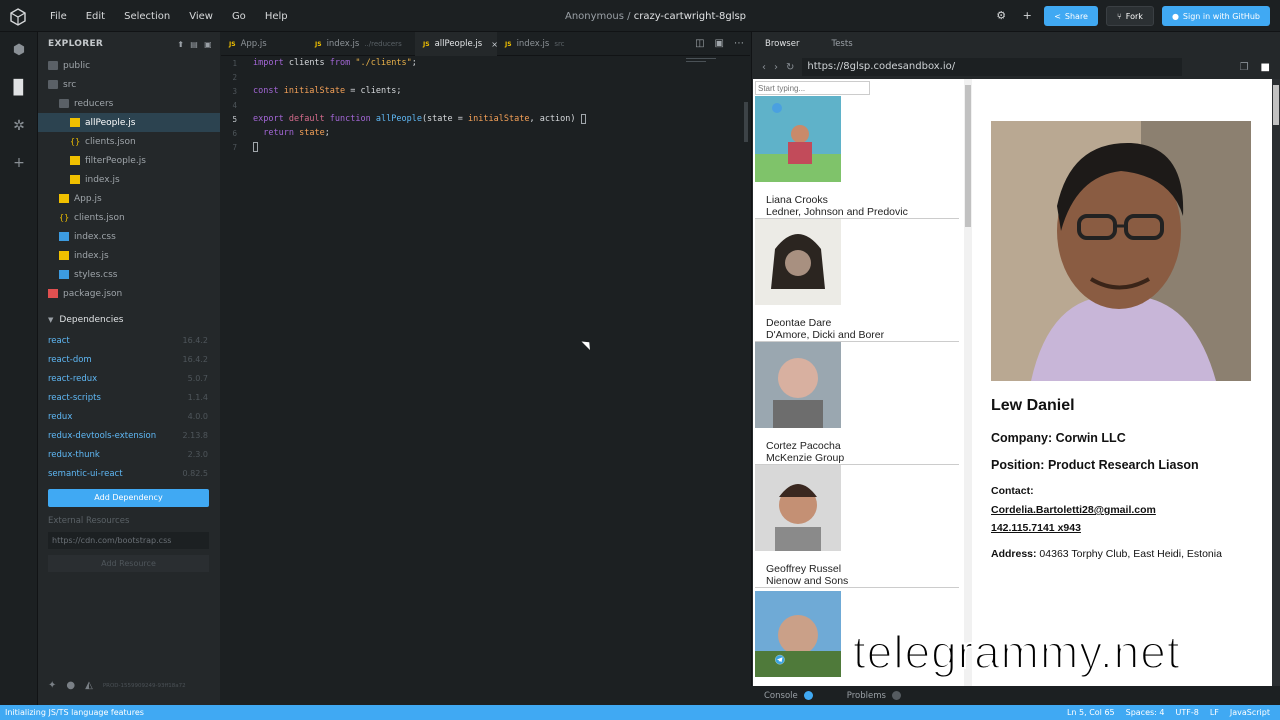  What do you see at coordinates (857, 526) in the screenshot?
I see `list-item: Geoffrey Russel Nienow and Sons` at bounding box center [857, 526].